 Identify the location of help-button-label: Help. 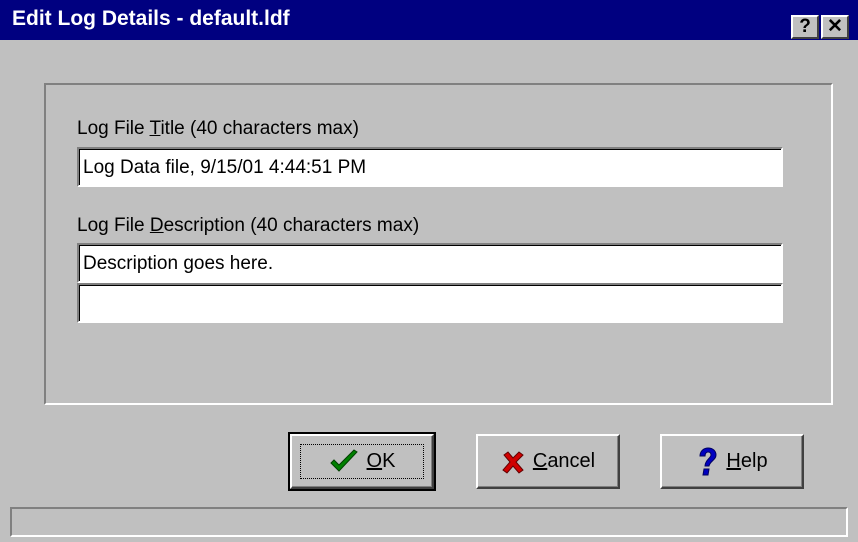
(746, 461).